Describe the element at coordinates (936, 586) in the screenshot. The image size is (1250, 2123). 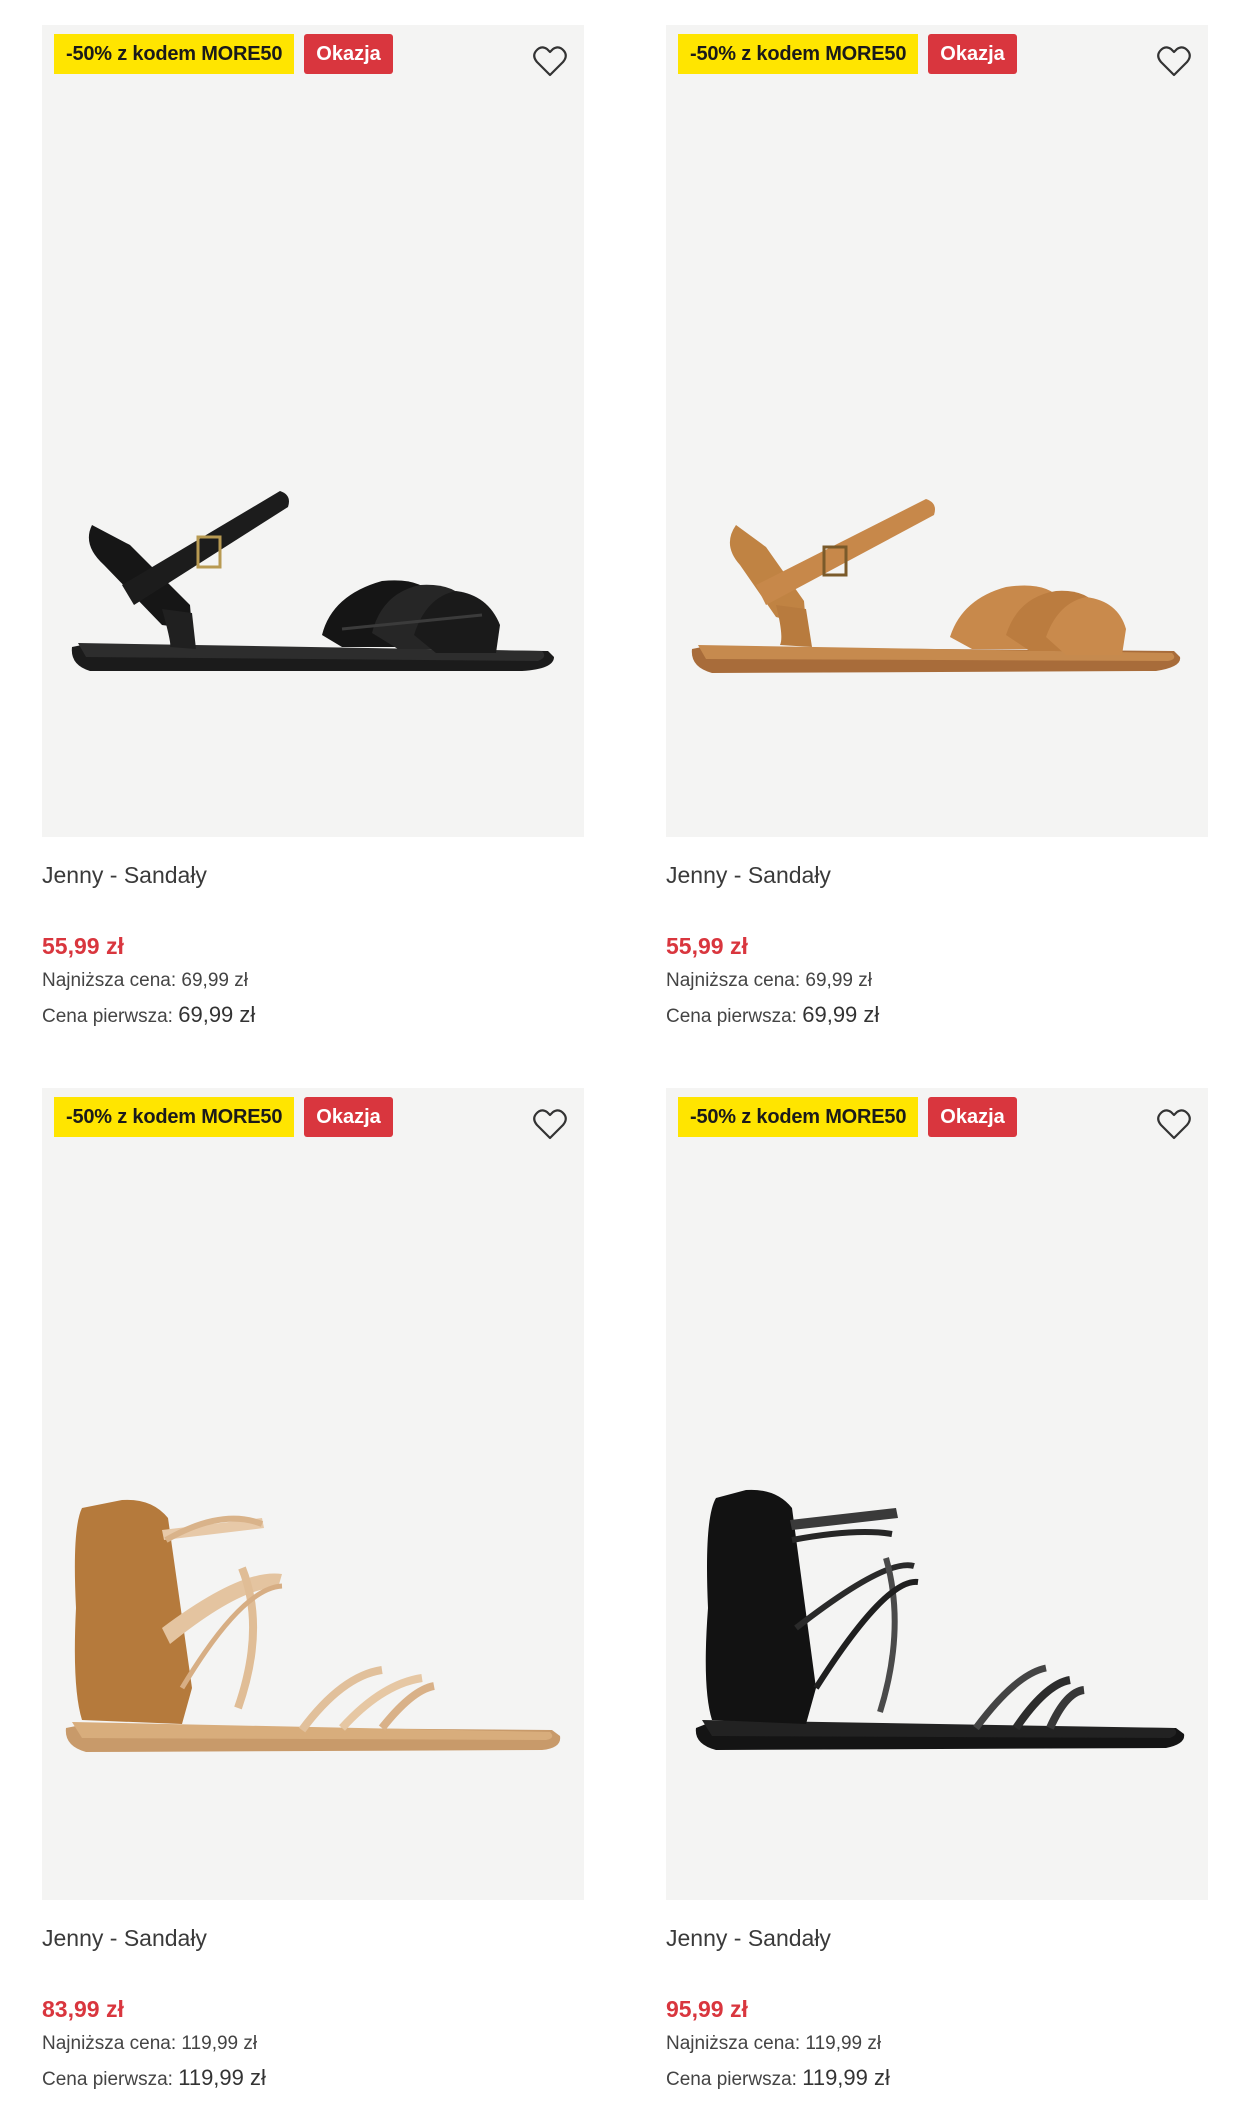
I see `tan-strappy-flat-sandal-image` at that location.